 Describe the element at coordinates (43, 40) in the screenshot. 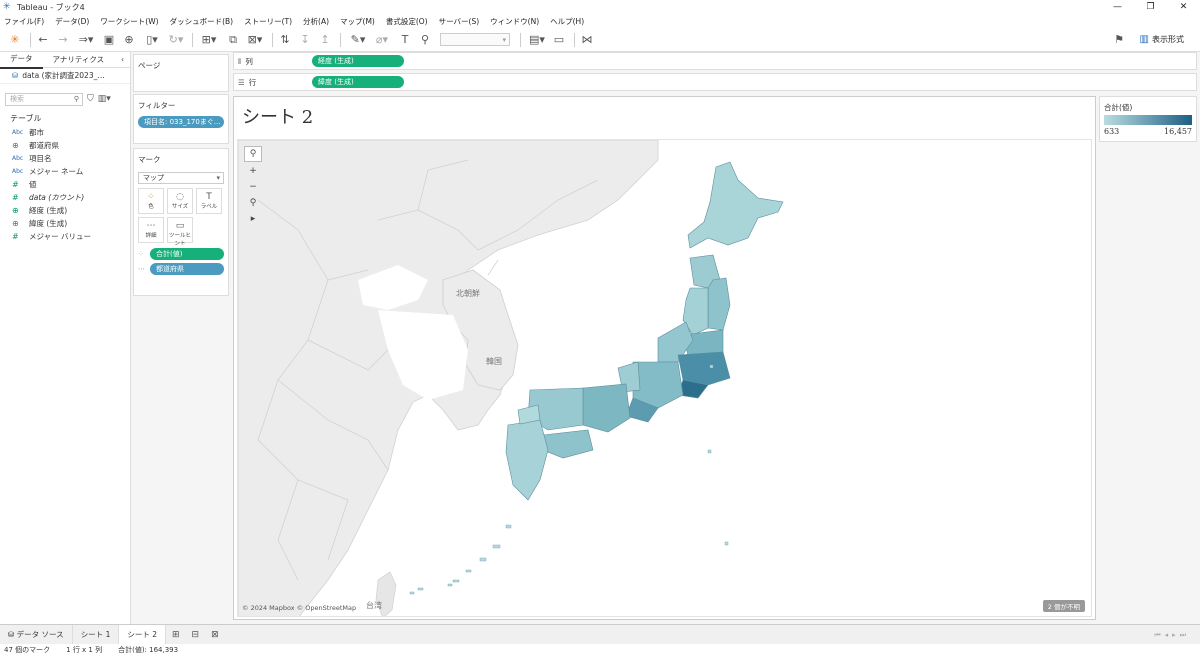

I see `undo-icon: ←` at that location.